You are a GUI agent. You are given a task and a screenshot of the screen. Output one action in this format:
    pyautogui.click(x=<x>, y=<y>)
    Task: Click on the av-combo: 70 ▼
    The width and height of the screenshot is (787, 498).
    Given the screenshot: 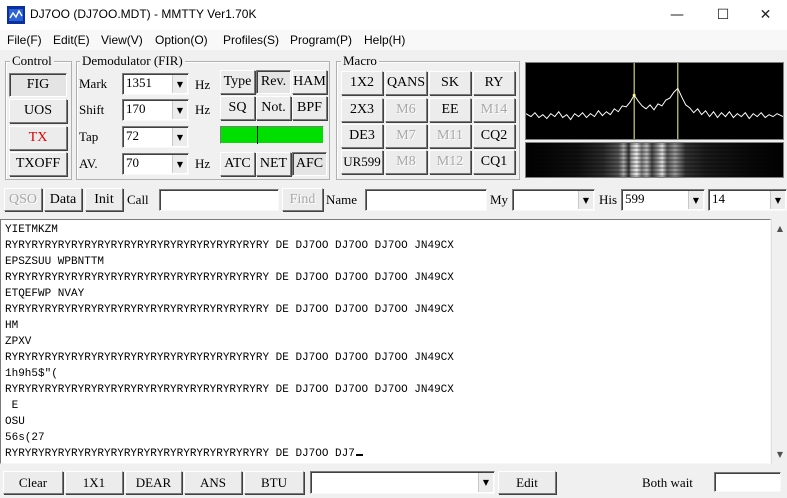 What is the action you would take?
    pyautogui.click(x=155, y=164)
    